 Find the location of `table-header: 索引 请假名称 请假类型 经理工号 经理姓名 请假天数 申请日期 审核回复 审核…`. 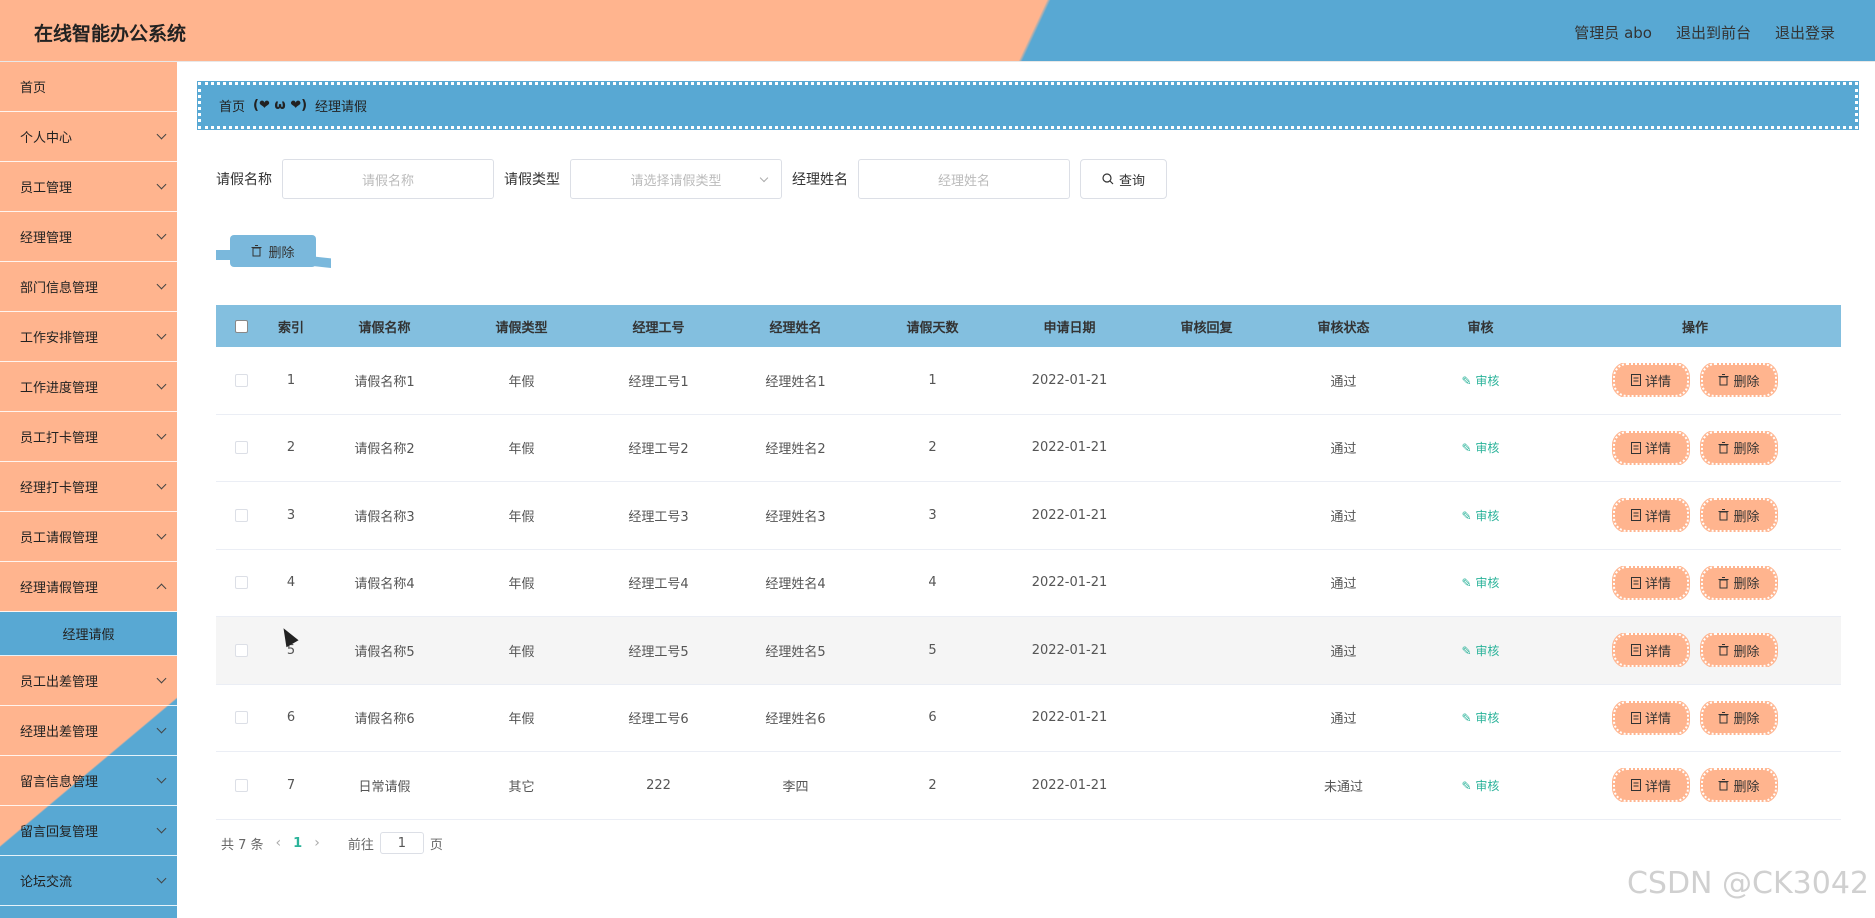

table-header: 索引 请假名称 请假类型 经理工号 经理姓名 请假天数 申请日期 审核回复 审核… is located at coordinates (1028, 326).